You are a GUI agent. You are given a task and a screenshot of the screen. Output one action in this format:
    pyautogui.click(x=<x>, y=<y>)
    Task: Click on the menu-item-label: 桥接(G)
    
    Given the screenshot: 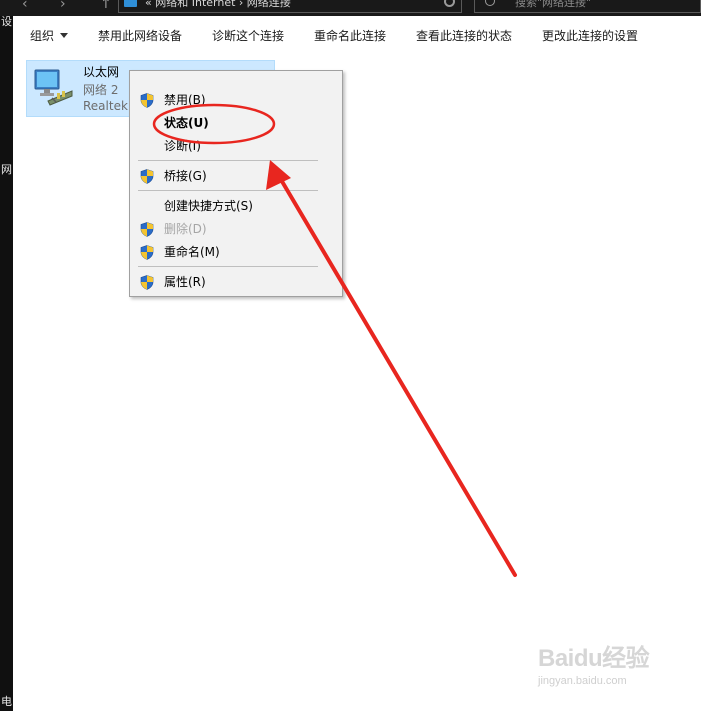 What is the action you would take?
    pyautogui.click(x=185, y=176)
    